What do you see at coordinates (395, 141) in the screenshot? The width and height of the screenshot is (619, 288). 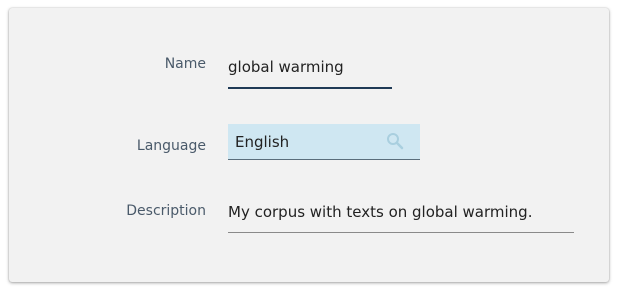 I see `search-icon` at bounding box center [395, 141].